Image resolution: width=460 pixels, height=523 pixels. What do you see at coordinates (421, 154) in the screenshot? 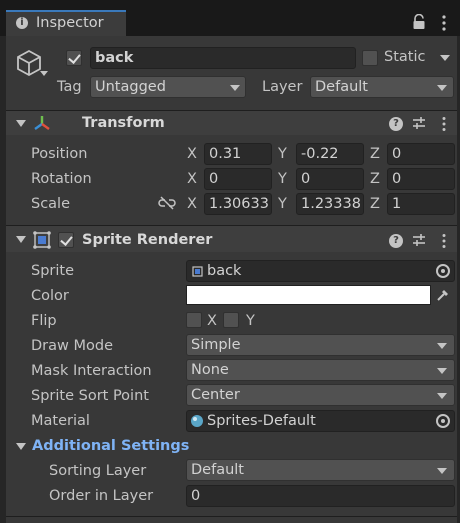
I see `position-z-field: 0` at bounding box center [421, 154].